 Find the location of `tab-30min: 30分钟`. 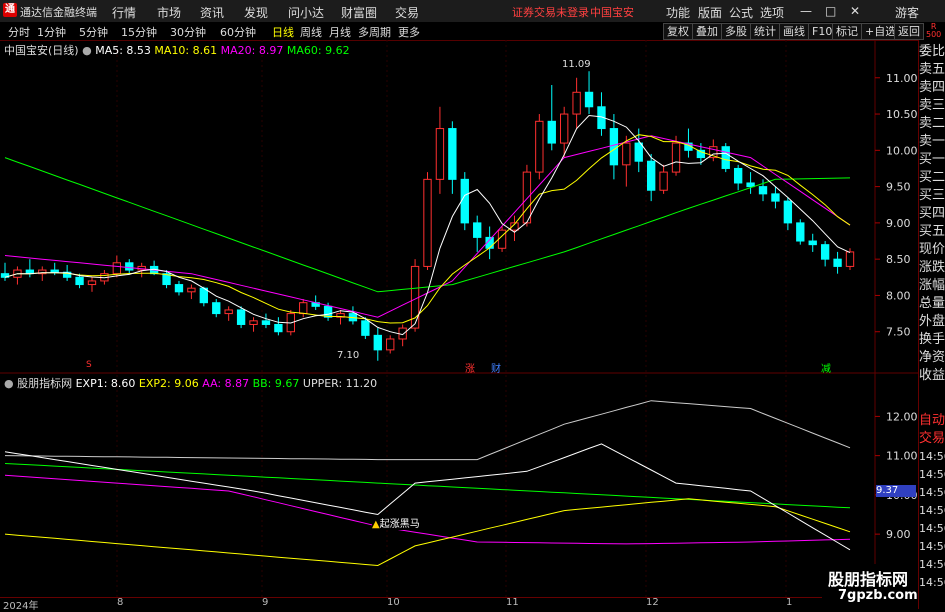

tab-30min: 30分钟 is located at coordinates (188, 32).